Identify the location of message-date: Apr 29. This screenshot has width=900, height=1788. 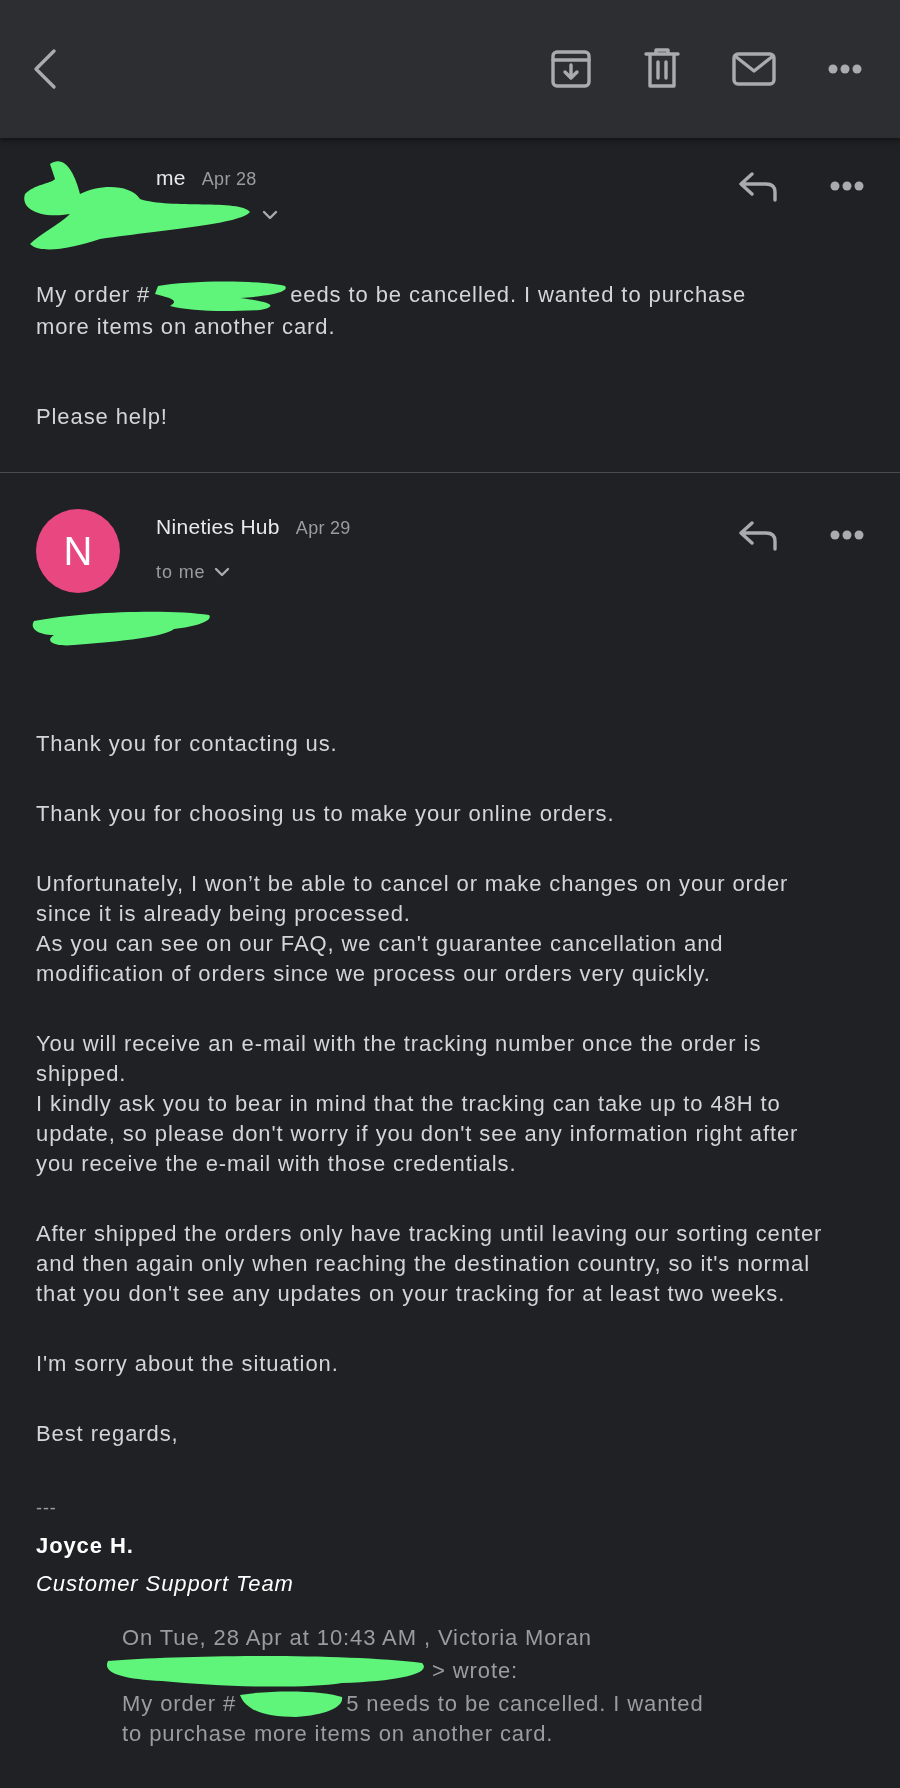
(323, 528).